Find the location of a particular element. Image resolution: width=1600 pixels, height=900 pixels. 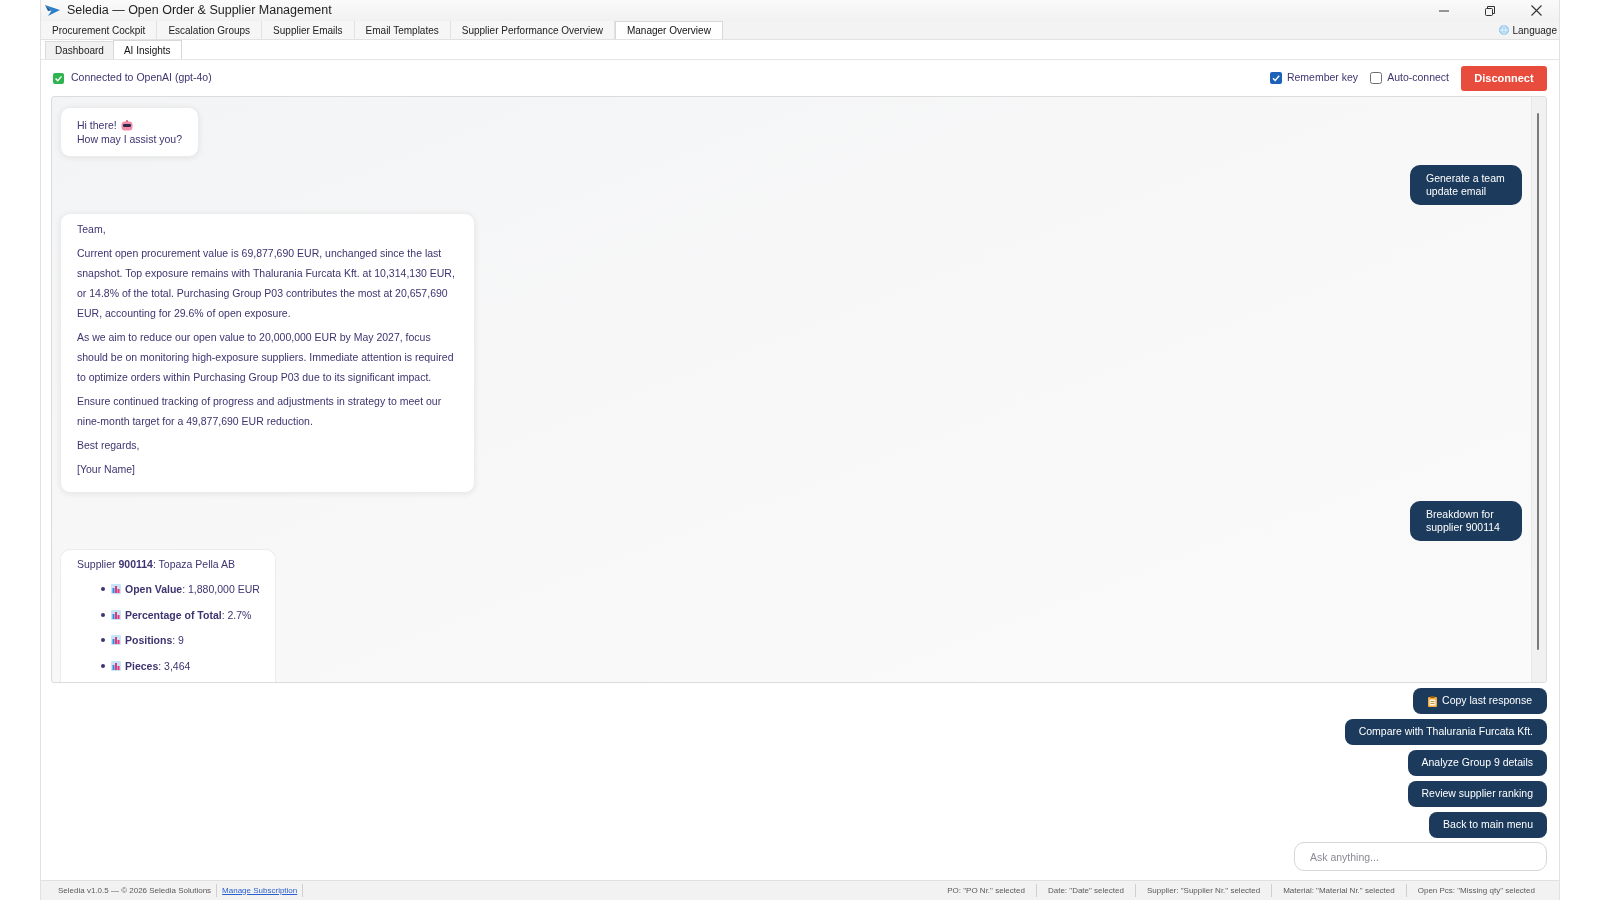

suggestion-button: Review supplier ranking is located at coordinates (1477, 794).